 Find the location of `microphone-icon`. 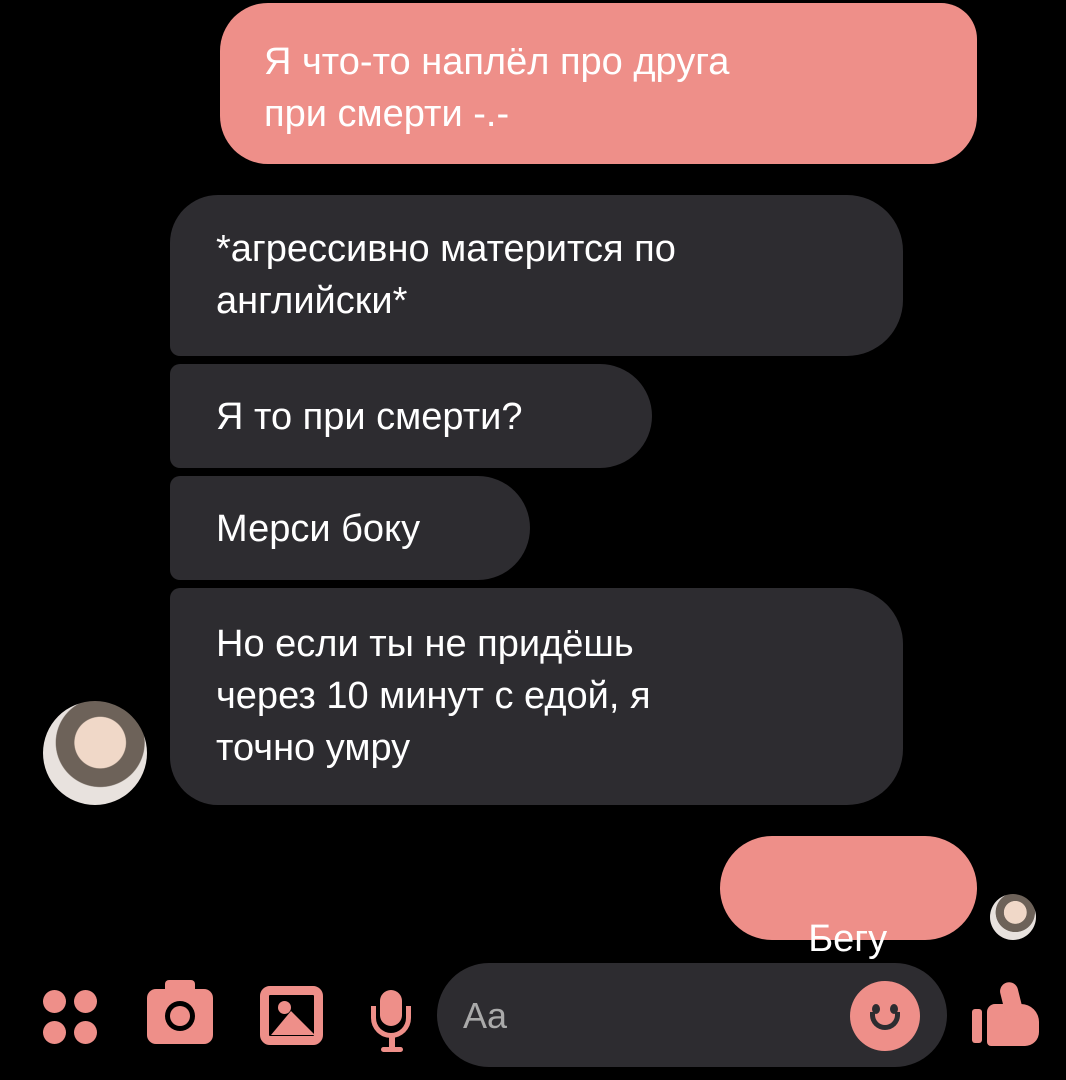

microphone-icon is located at coordinates (392, 1021).